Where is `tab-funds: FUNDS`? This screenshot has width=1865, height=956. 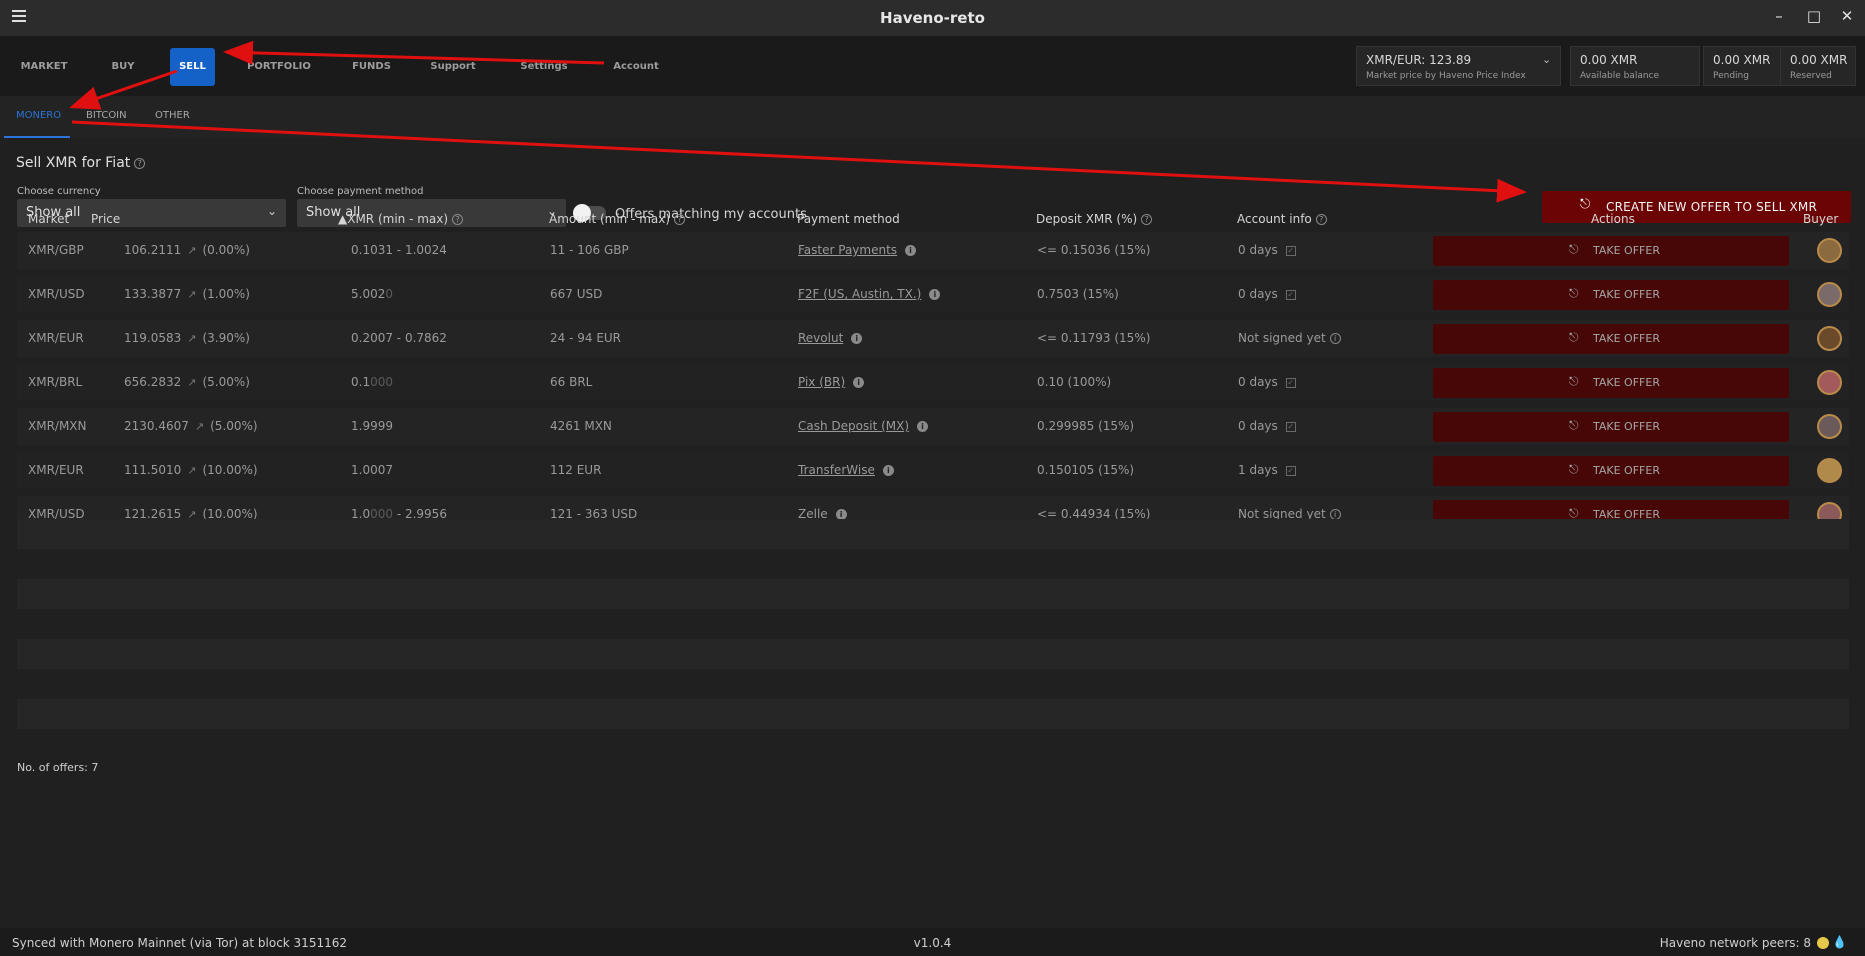
tab-funds: FUNDS is located at coordinates (371, 67).